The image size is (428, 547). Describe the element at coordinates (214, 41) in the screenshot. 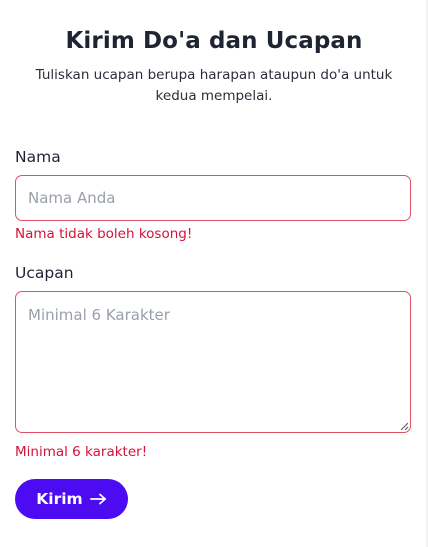

I see `page-title: Kirim Do'a dan Ucapan` at that location.